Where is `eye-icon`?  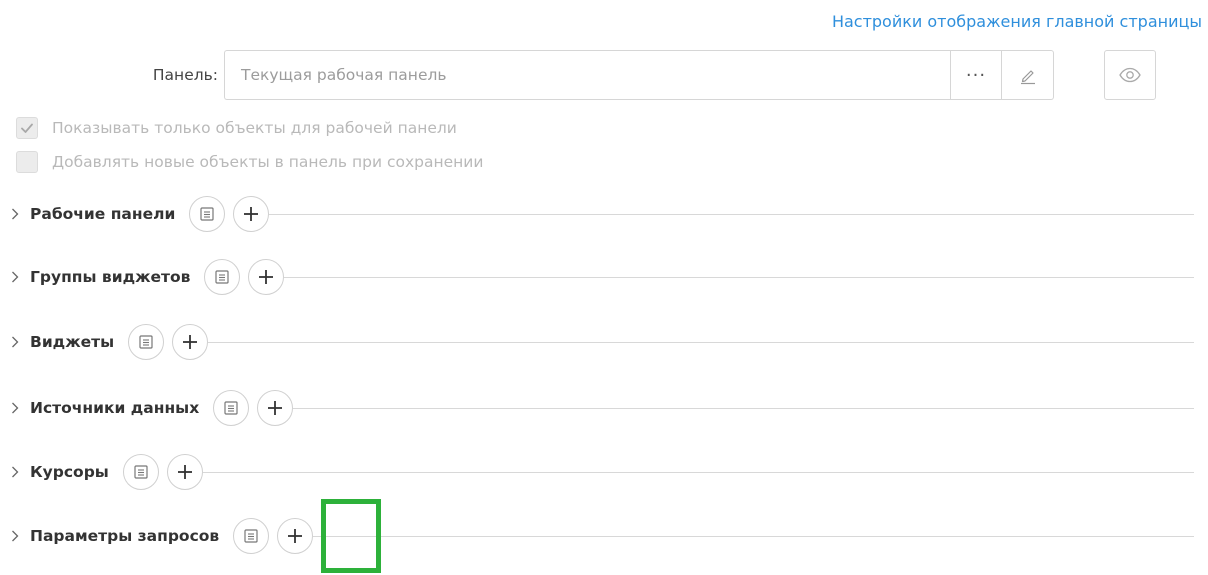
eye-icon is located at coordinates (1130, 75).